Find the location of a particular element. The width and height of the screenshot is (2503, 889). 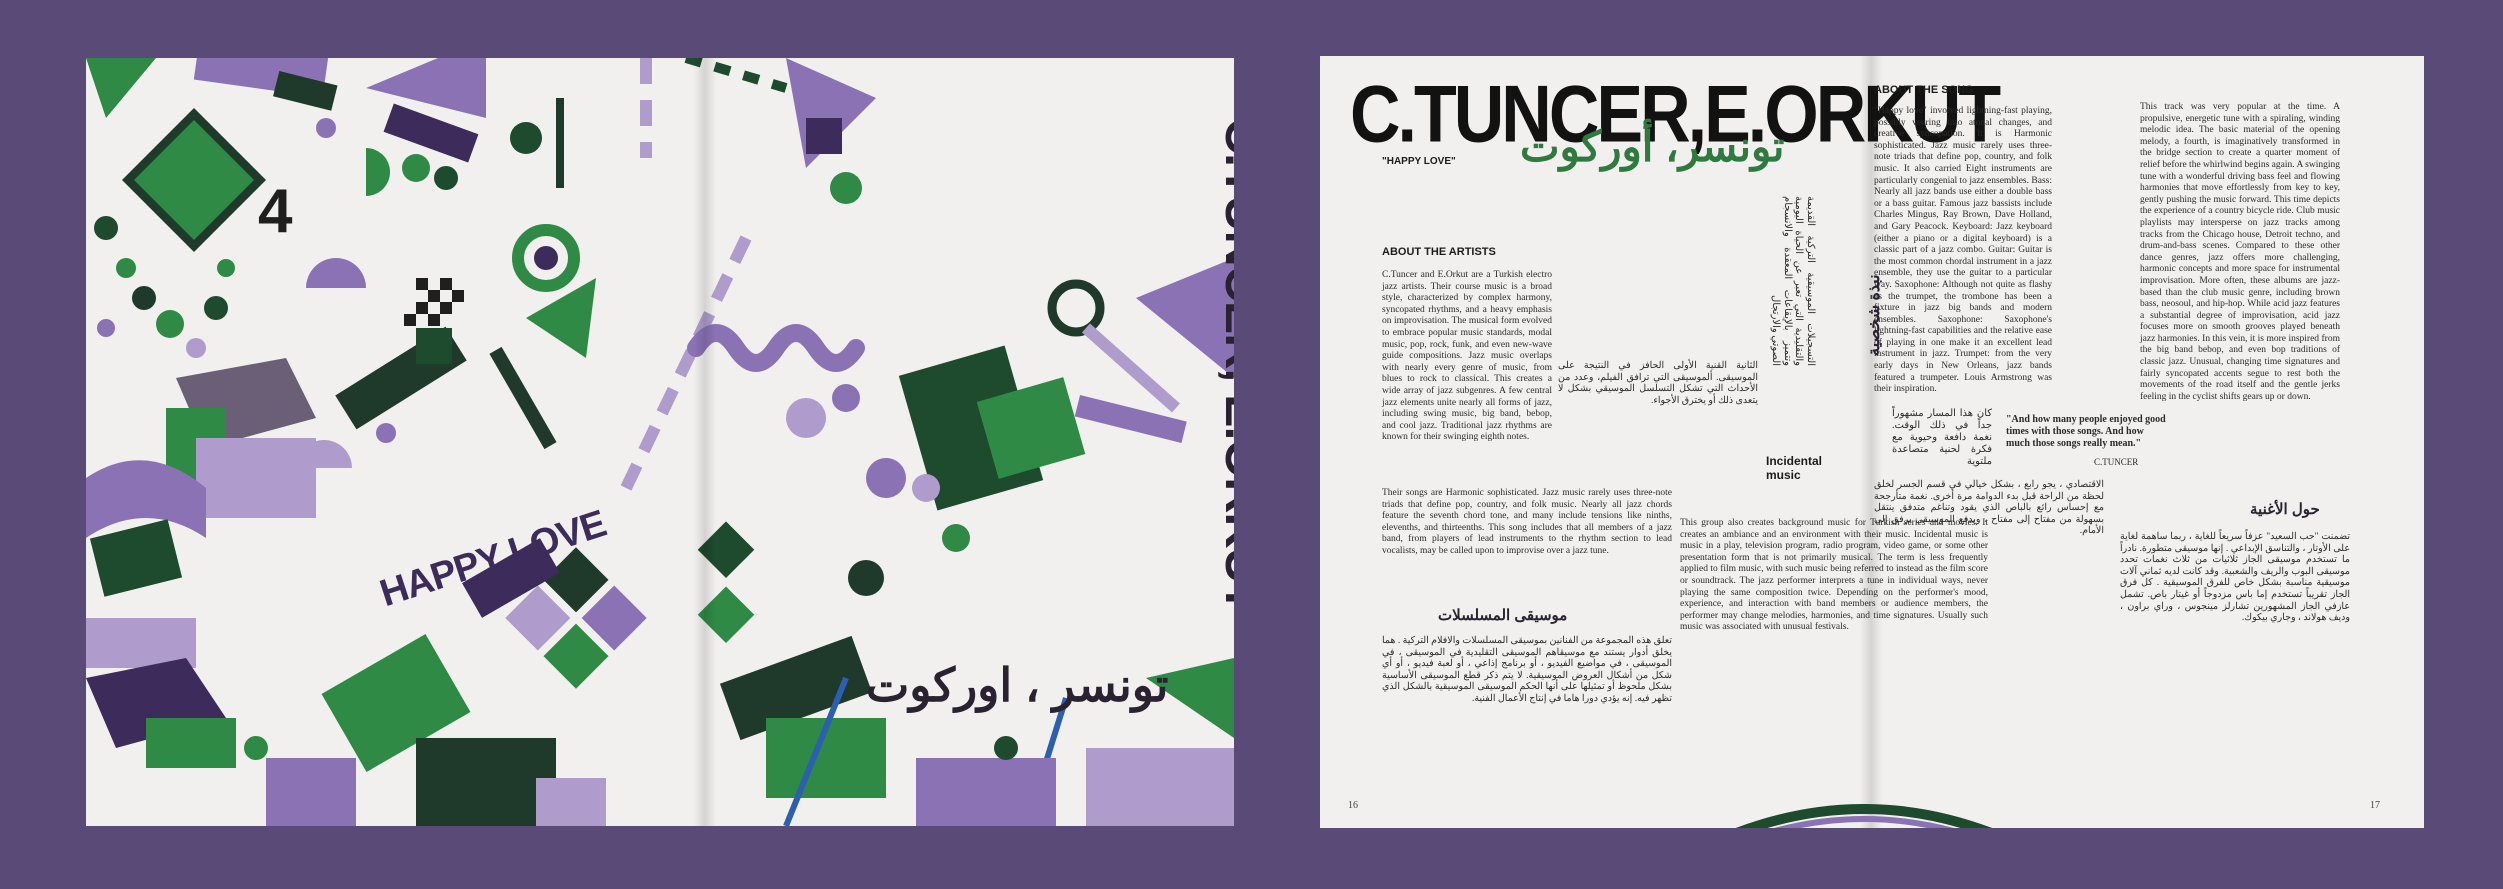

bottom-wave-decoration is located at coordinates (1864, 816).